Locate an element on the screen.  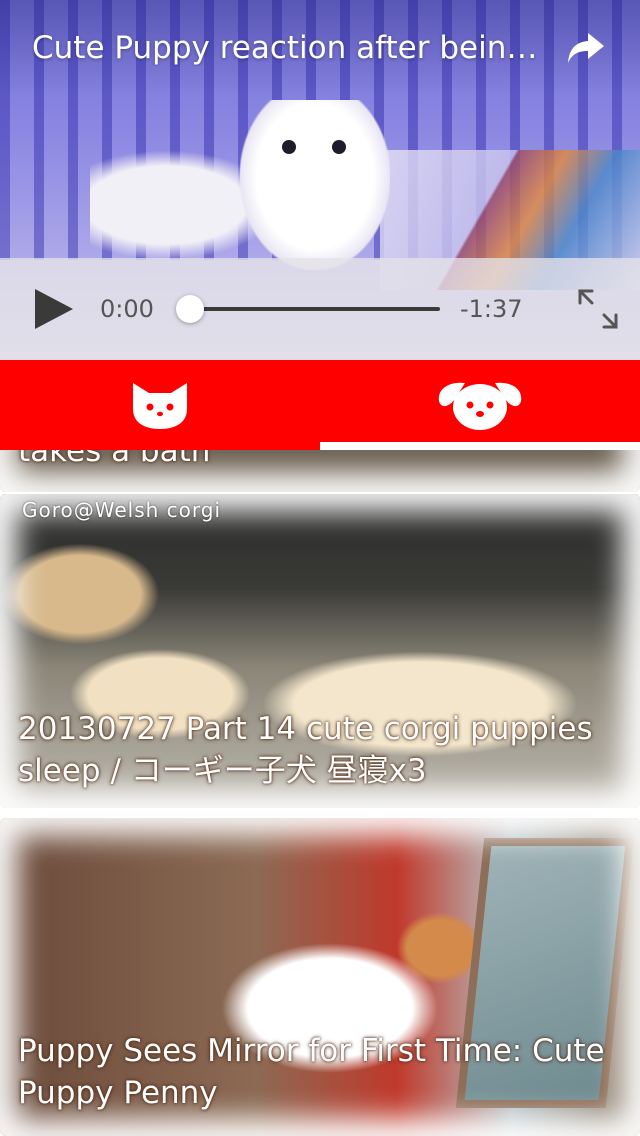
fullscreen-button is located at coordinates (598, 309).